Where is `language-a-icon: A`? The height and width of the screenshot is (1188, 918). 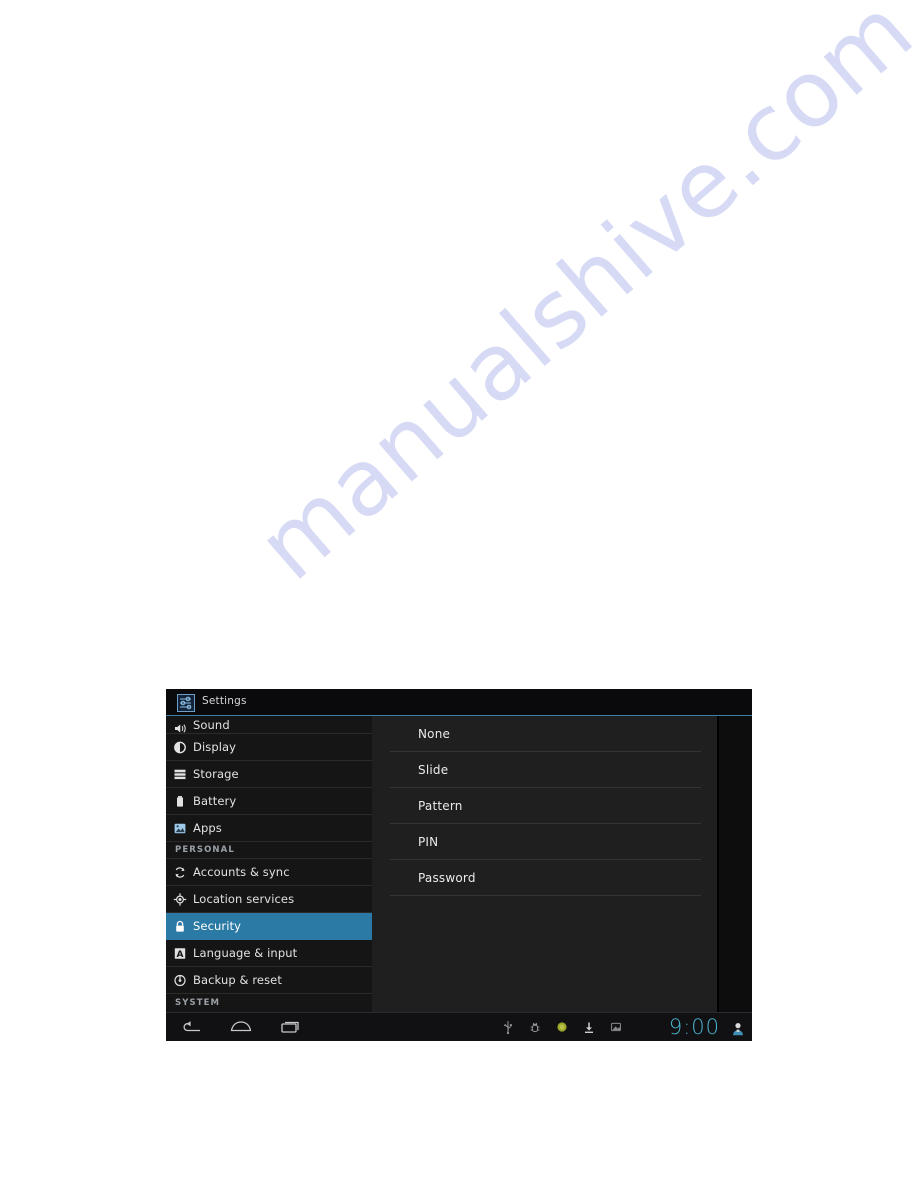 language-a-icon: A is located at coordinates (179, 953).